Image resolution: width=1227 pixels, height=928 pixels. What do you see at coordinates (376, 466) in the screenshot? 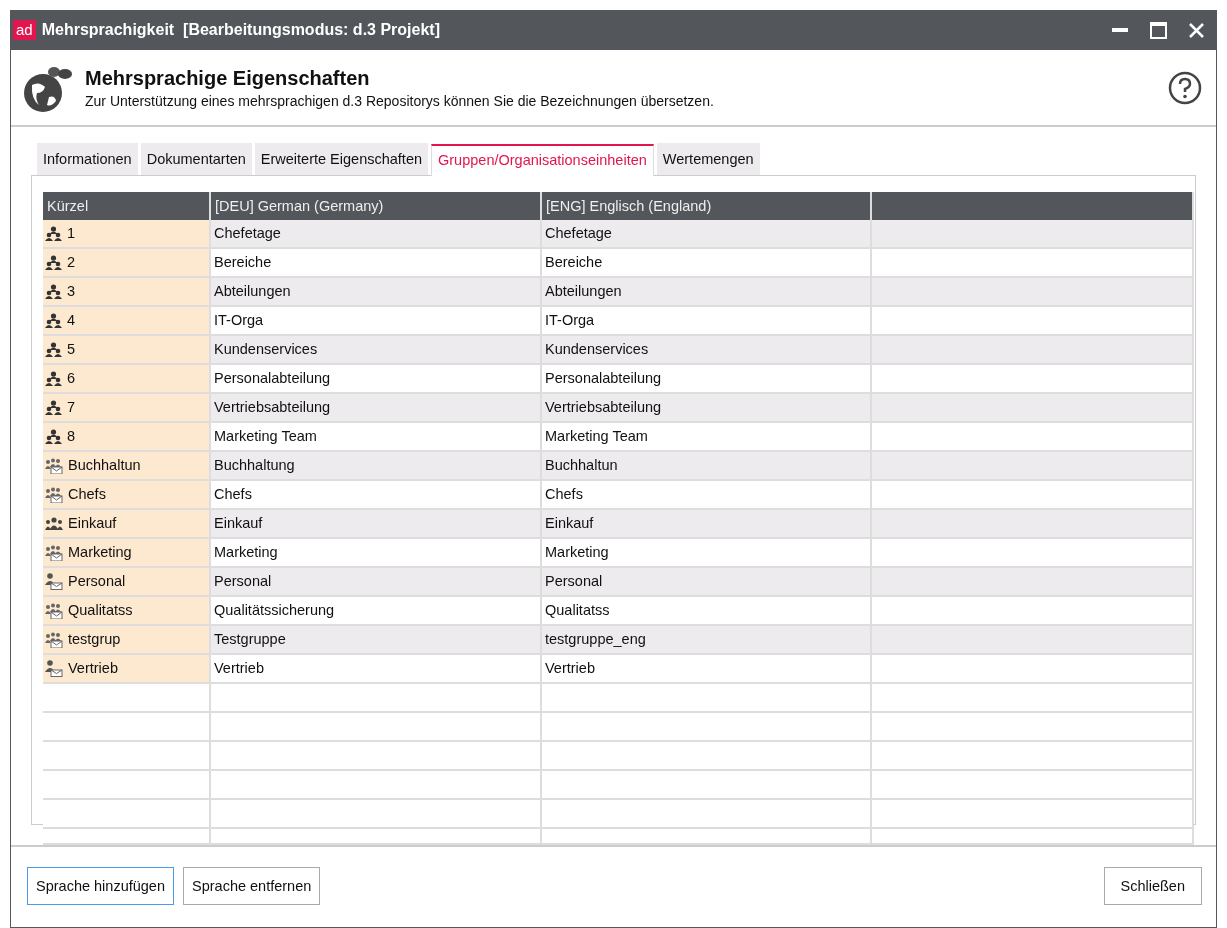
I see `table-cell: Buchhaltung` at bounding box center [376, 466].